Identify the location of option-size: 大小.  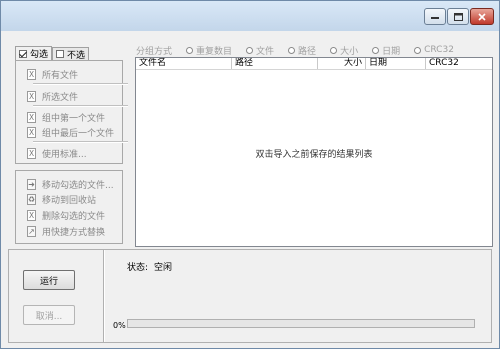
(344, 50).